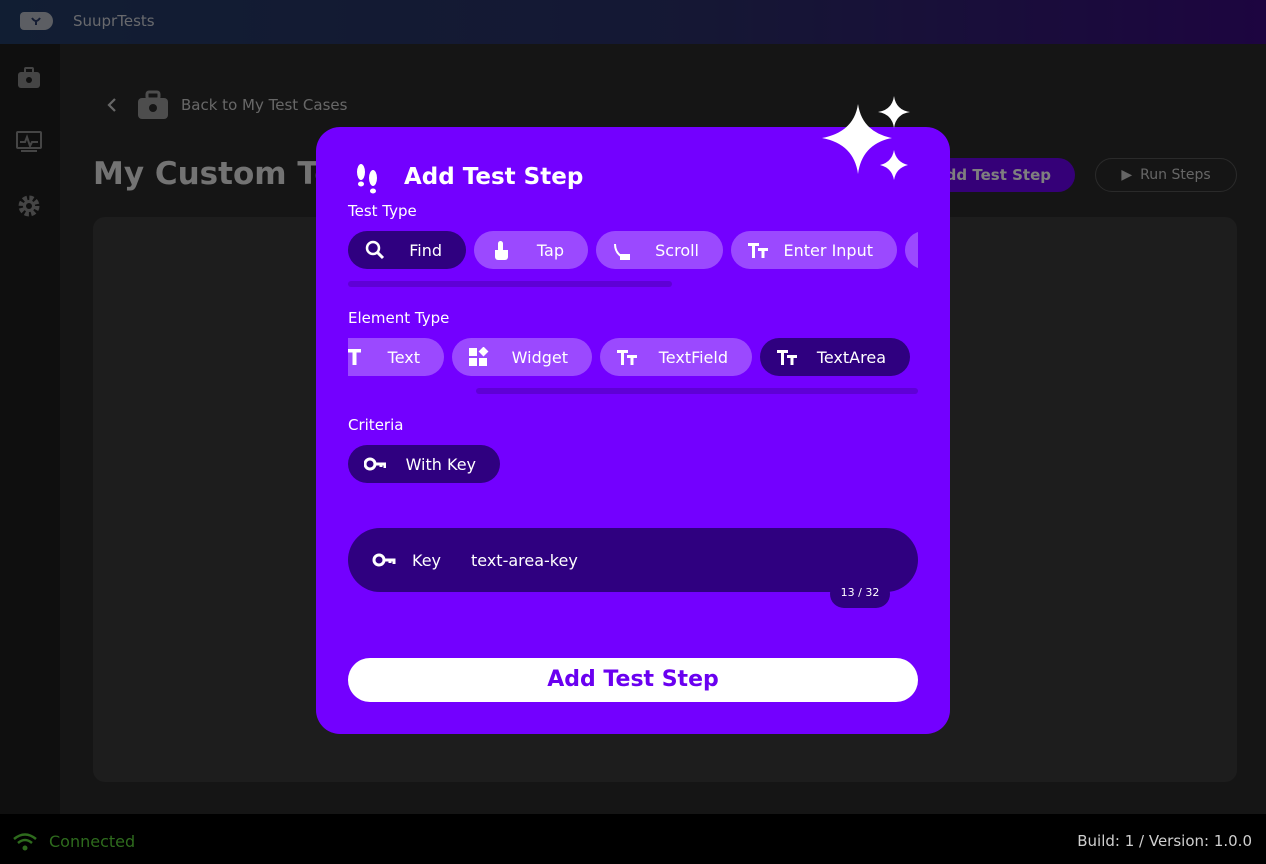 The height and width of the screenshot is (864, 1266). What do you see at coordinates (403, 357) in the screenshot?
I see `chip-text-label: Text` at bounding box center [403, 357].